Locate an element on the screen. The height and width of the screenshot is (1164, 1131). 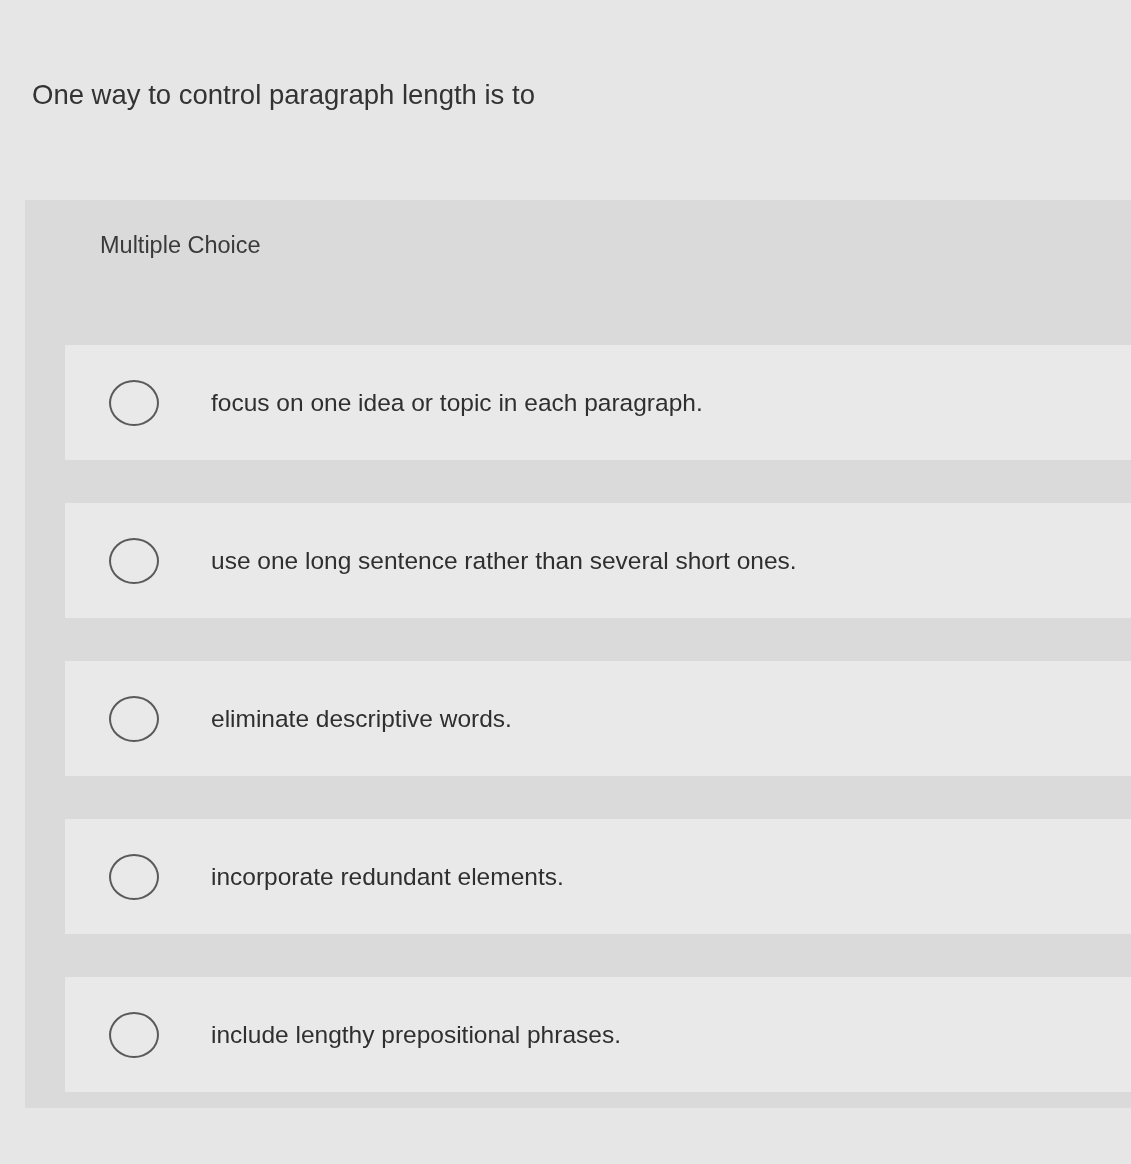
option-text: focus on one idea or topic in each paragraph. is located at coordinates (457, 402).